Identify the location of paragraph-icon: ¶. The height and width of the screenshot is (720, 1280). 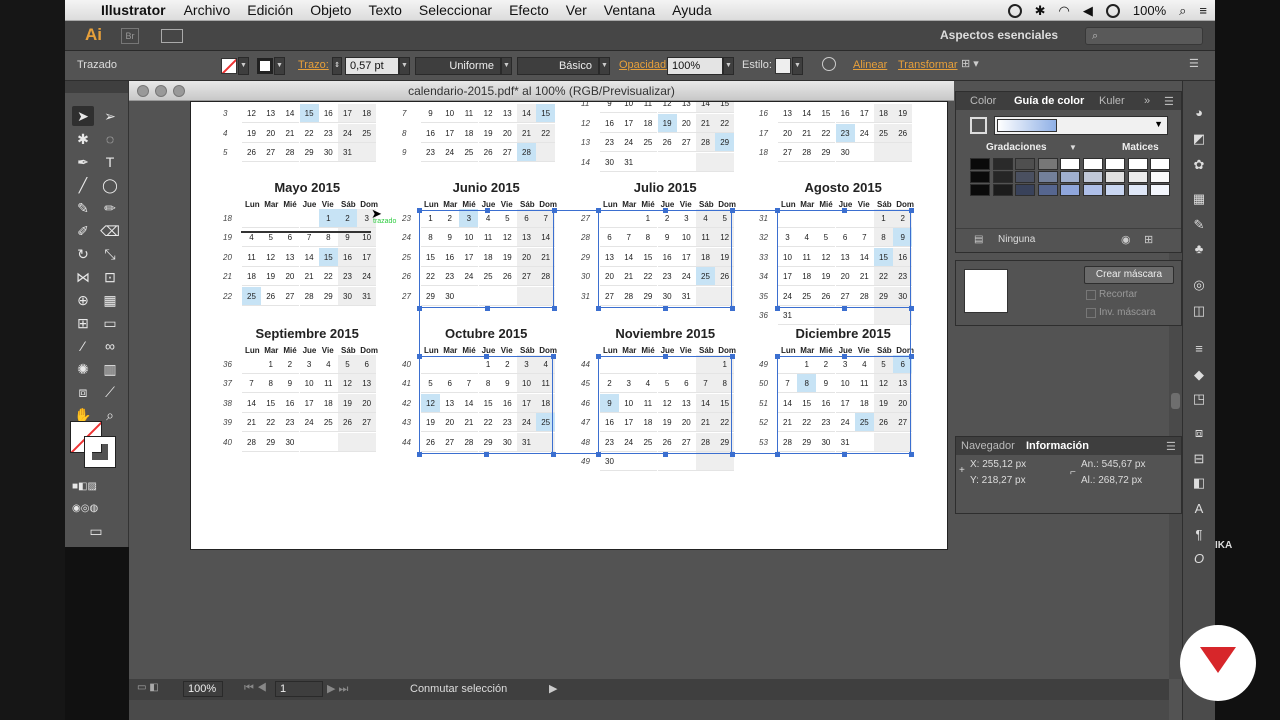
(1199, 536).